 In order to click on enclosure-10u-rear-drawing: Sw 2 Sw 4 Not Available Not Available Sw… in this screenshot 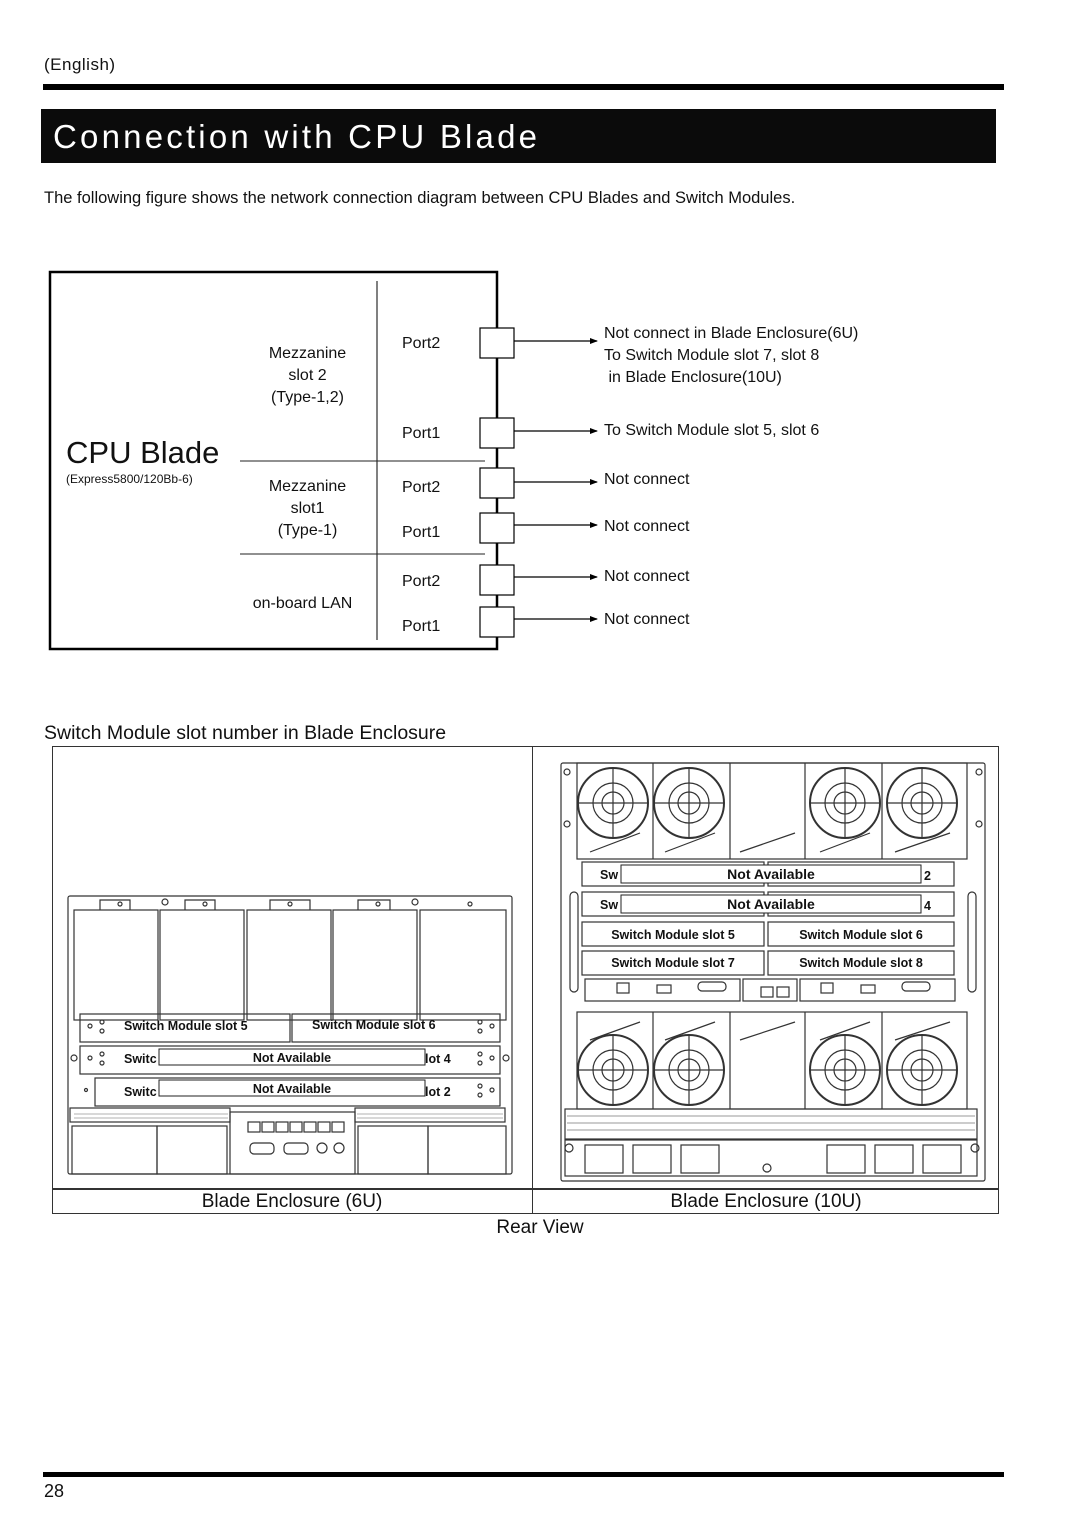, I will do `click(773, 972)`.